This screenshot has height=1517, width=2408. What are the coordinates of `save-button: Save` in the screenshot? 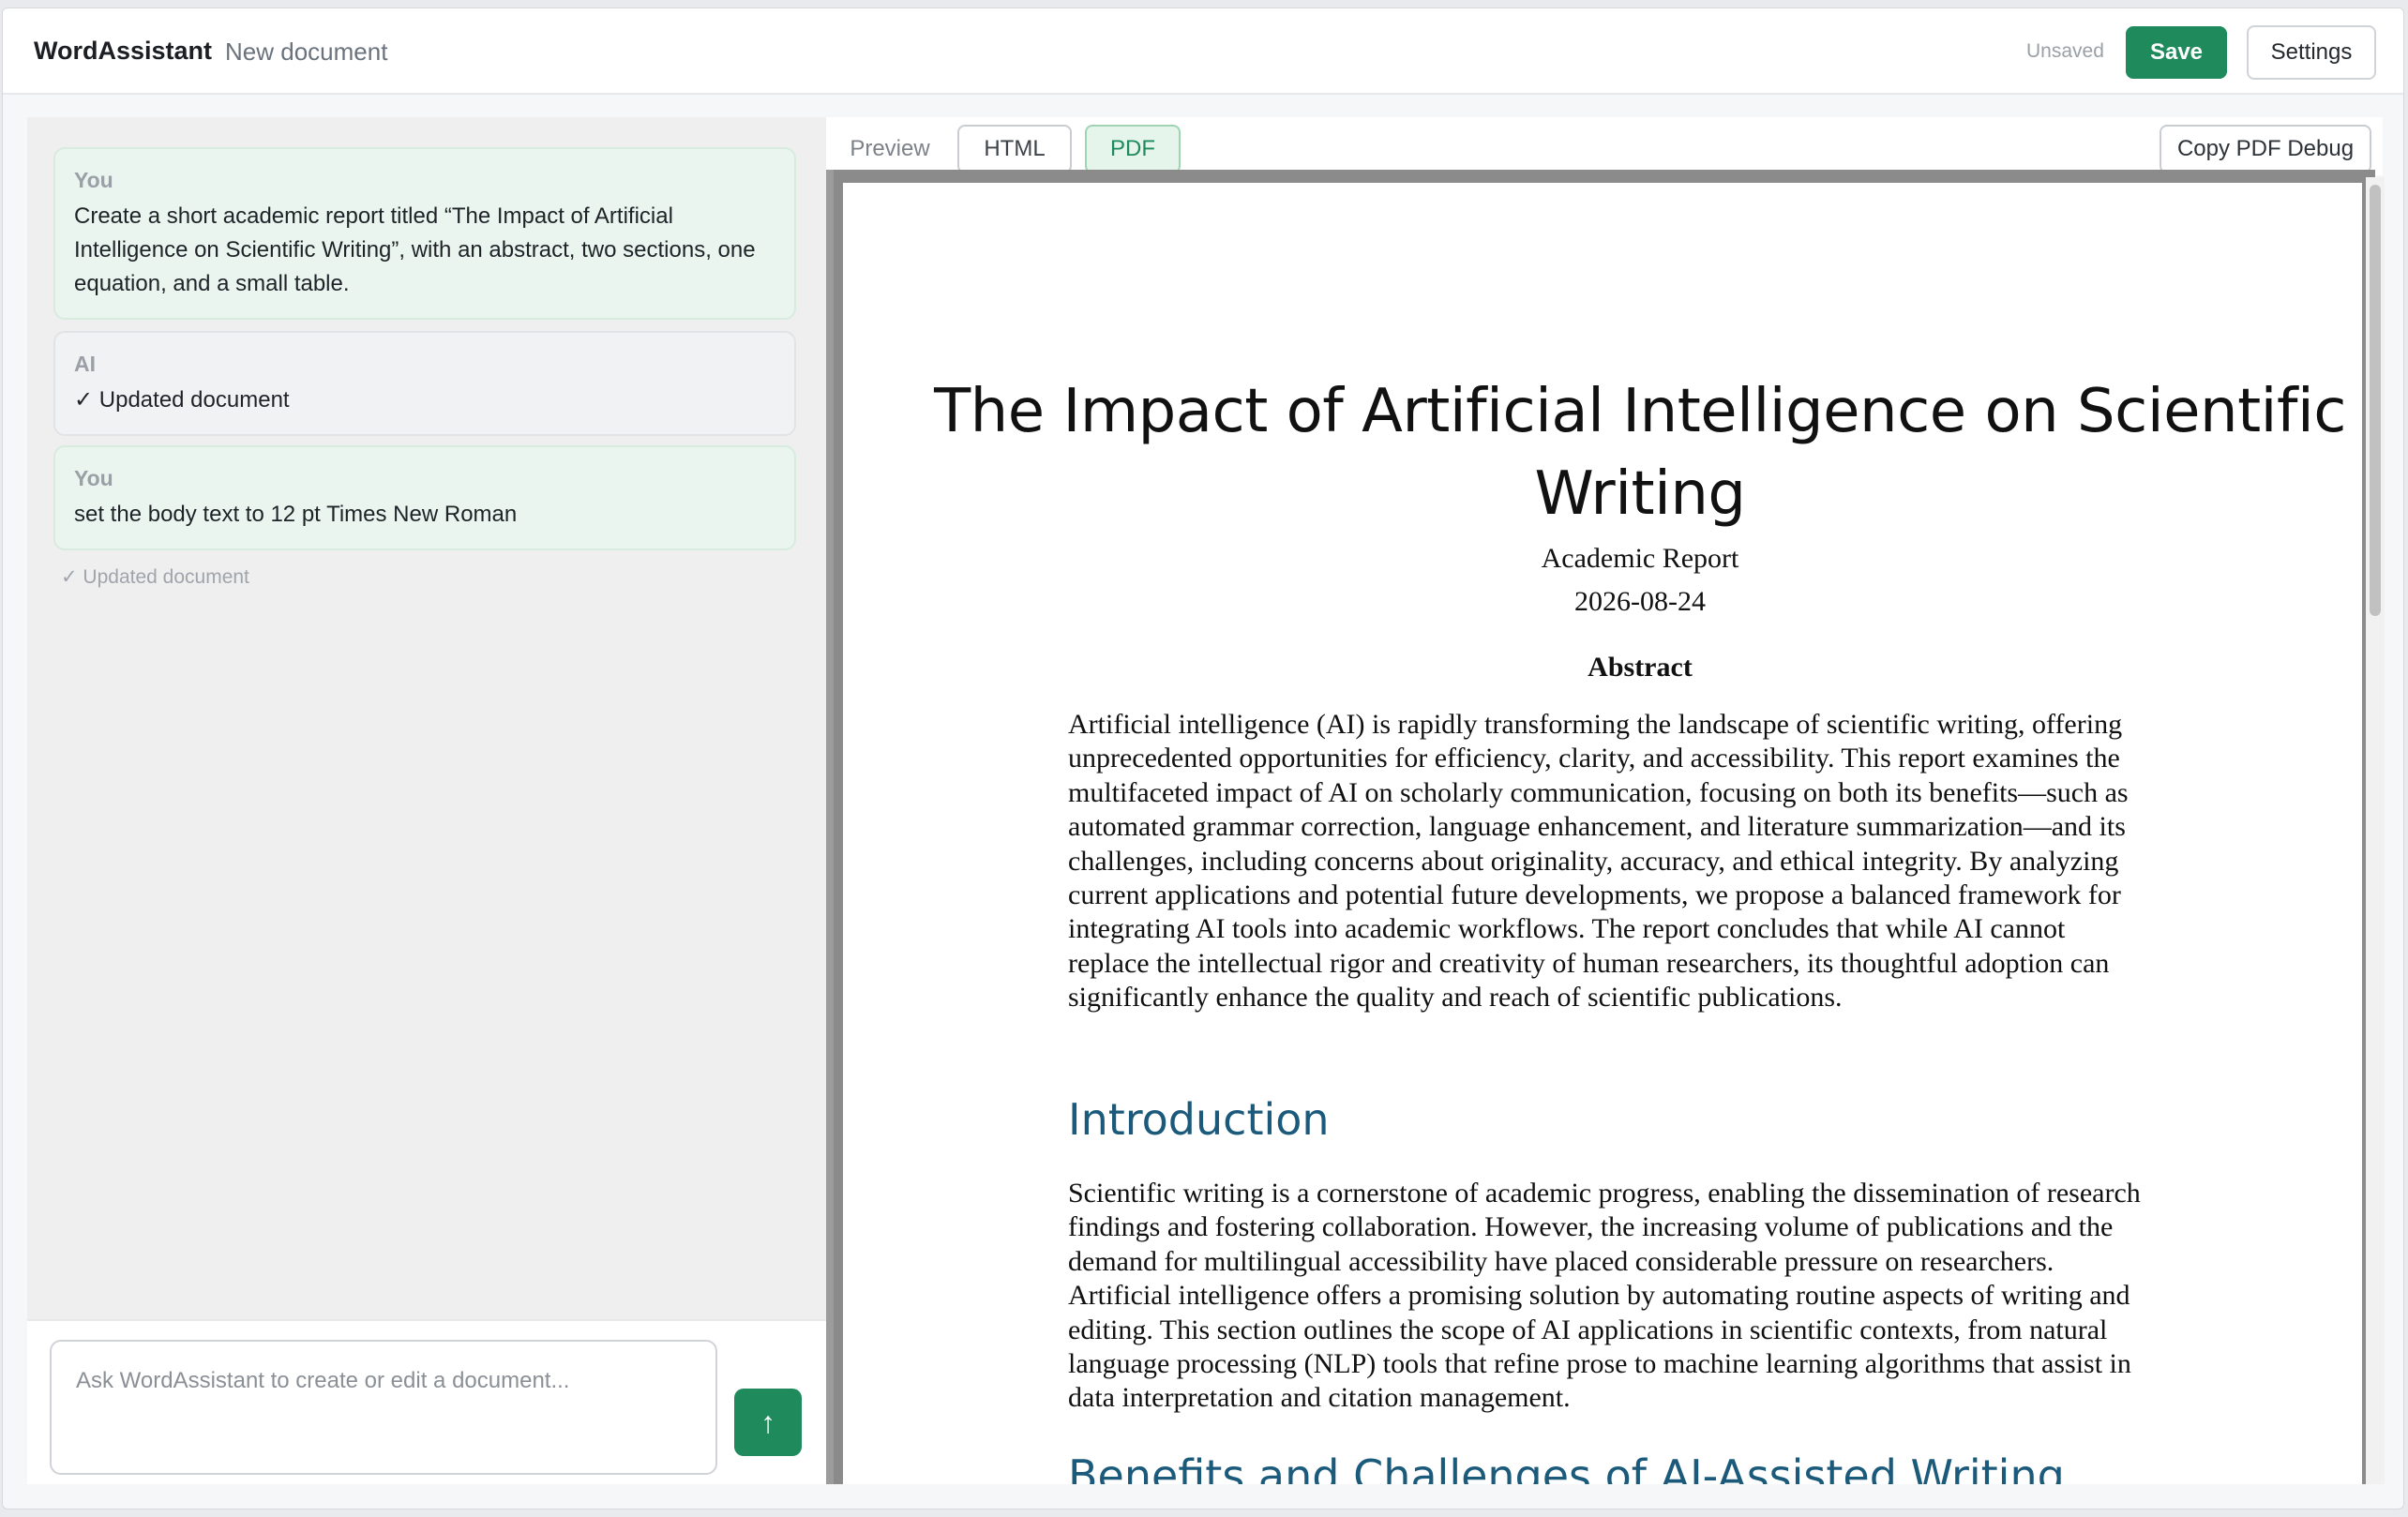 It's located at (2176, 52).